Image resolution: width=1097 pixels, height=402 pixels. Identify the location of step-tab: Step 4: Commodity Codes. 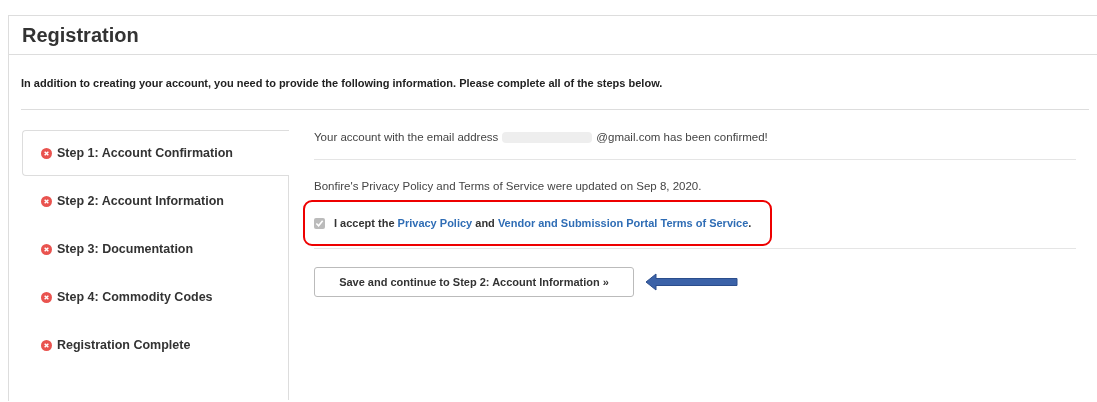
(155, 297).